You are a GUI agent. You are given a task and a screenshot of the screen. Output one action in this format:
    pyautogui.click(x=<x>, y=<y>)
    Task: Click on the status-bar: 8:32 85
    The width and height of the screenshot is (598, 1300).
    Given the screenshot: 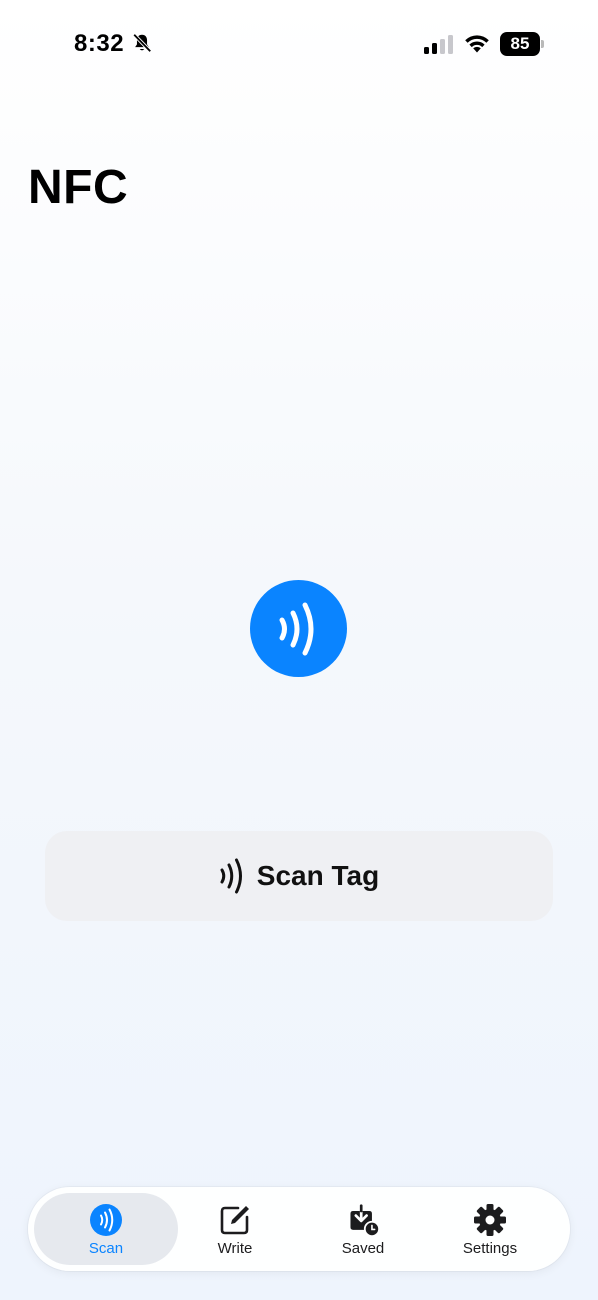 What is the action you would take?
    pyautogui.click(x=299, y=45)
    